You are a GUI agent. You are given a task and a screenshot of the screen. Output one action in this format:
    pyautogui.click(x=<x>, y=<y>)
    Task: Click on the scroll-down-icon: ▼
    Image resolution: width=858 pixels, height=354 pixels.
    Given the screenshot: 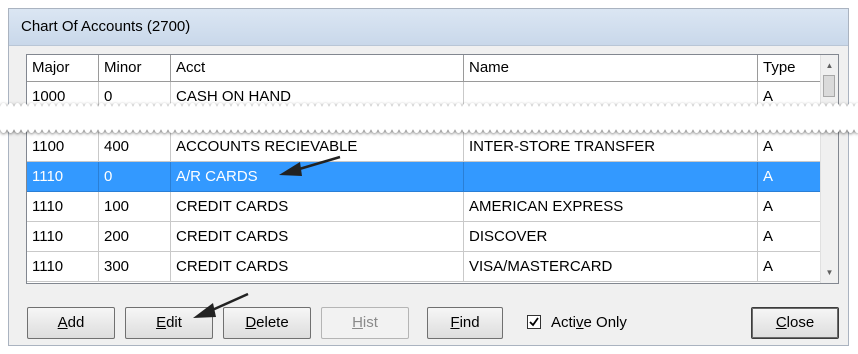 What is the action you would take?
    pyautogui.click(x=829, y=272)
    